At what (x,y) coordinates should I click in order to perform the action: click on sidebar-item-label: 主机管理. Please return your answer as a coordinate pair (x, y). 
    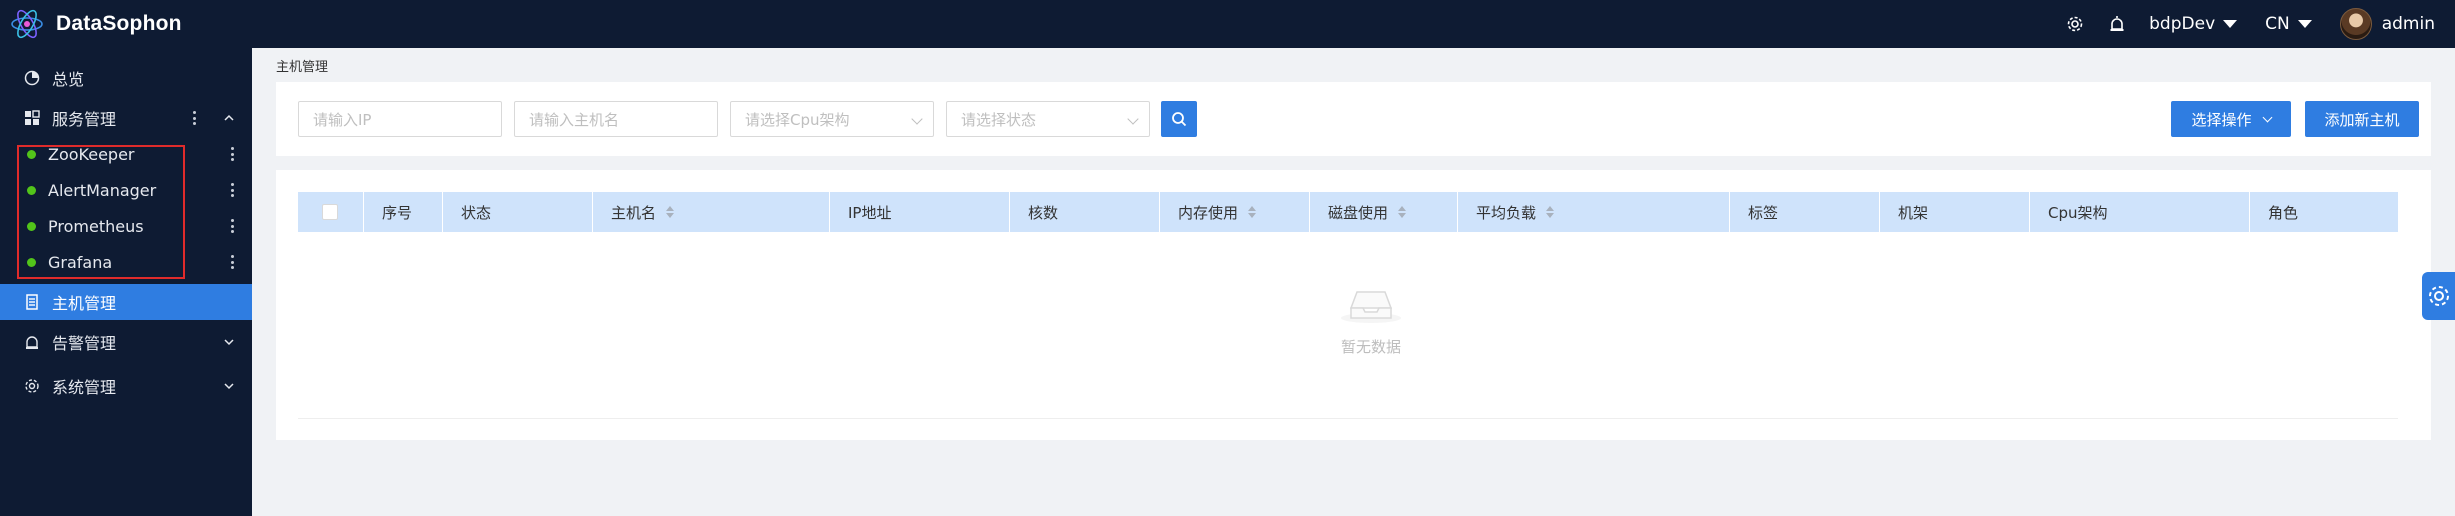
    Looking at the image, I should click on (84, 303).